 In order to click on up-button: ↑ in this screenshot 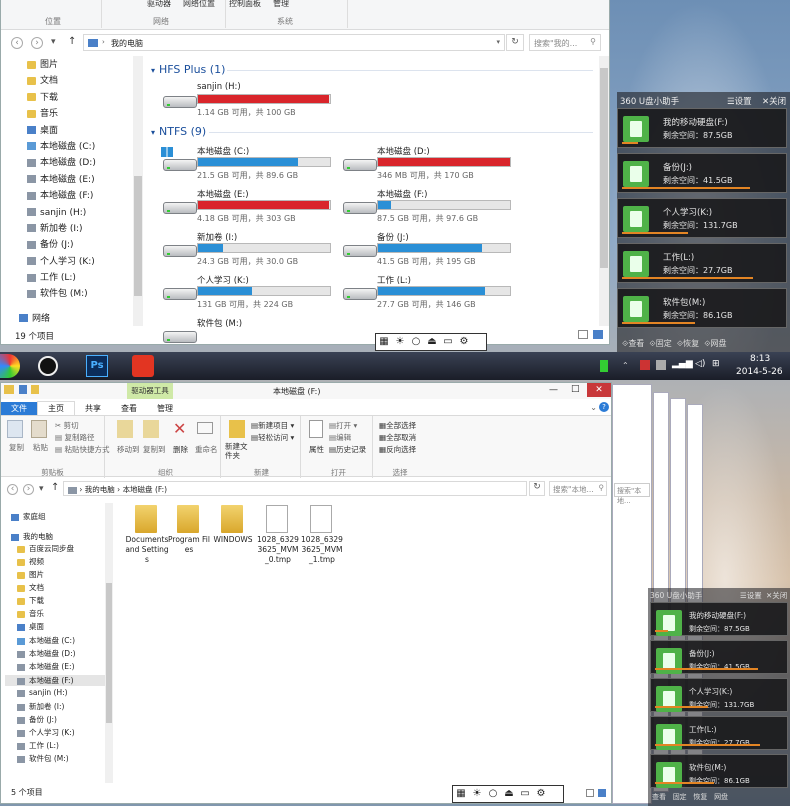, I will do `click(72, 41)`.